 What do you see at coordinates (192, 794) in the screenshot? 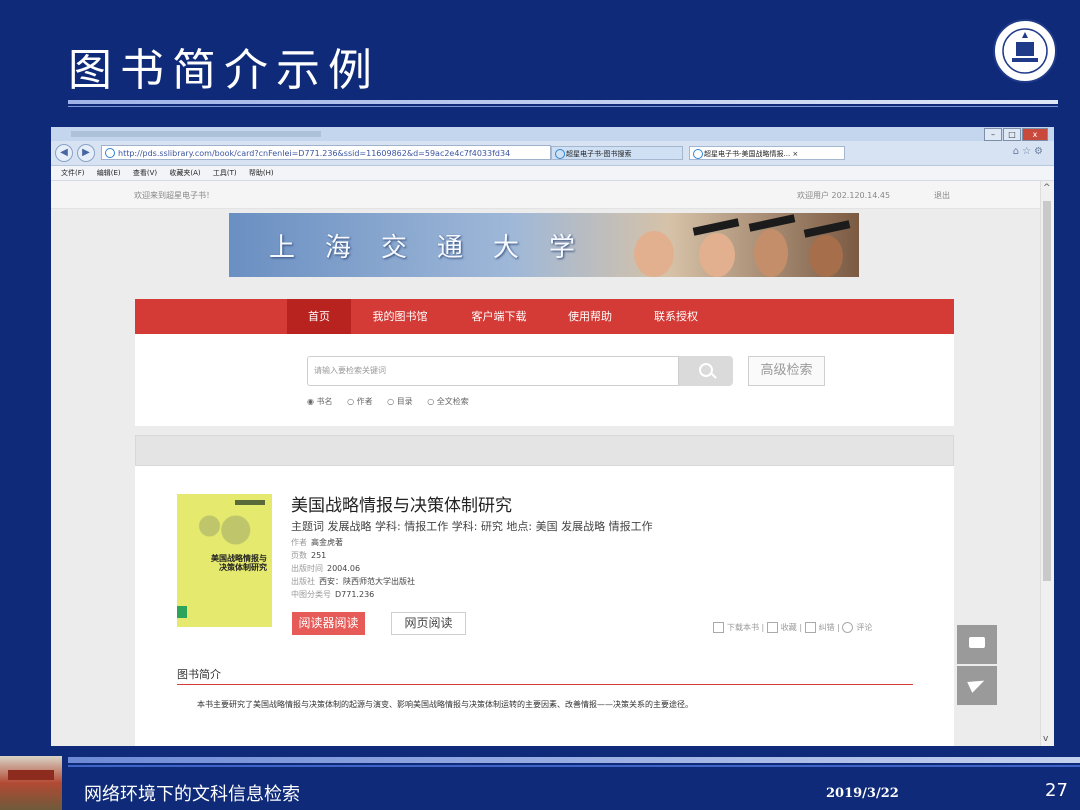
I see `footer-course-title: 网络环境下的文科信息检索` at bounding box center [192, 794].